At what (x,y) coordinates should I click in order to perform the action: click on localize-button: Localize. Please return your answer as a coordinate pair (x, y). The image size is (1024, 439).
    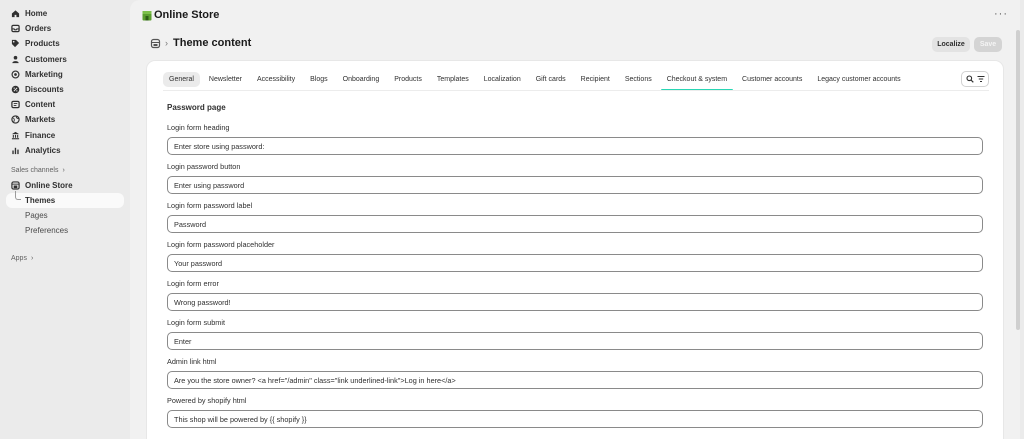
    Looking at the image, I should click on (951, 44).